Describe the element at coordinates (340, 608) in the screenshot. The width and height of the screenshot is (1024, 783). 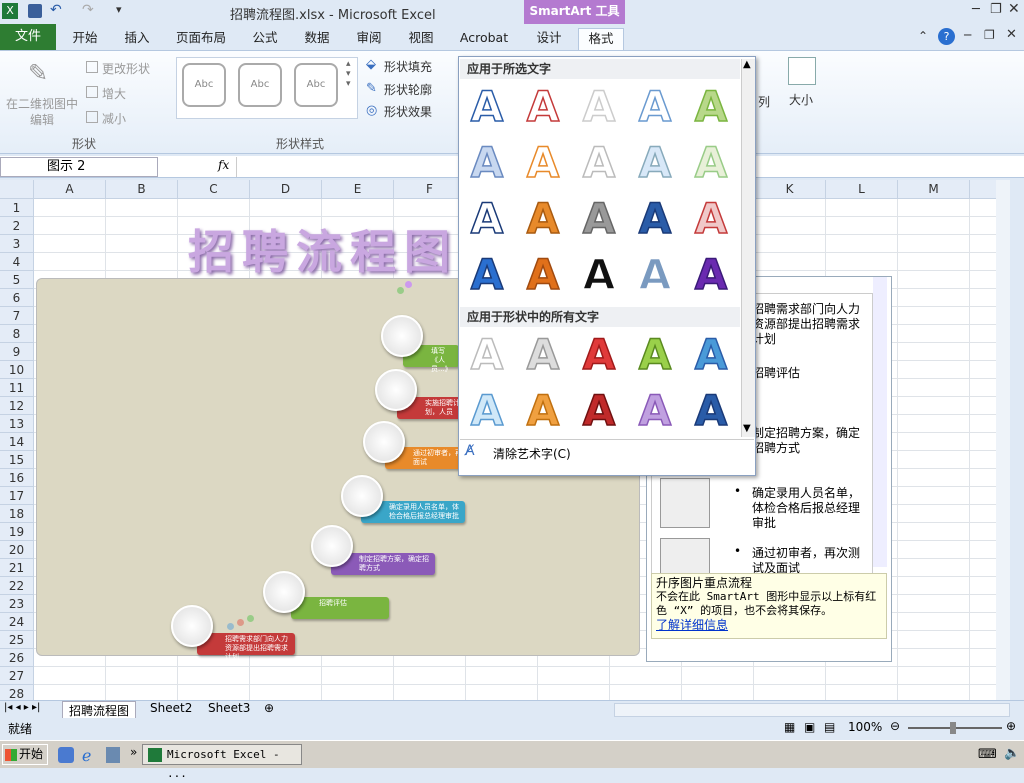
I see `step-6: 招聘评估` at that location.